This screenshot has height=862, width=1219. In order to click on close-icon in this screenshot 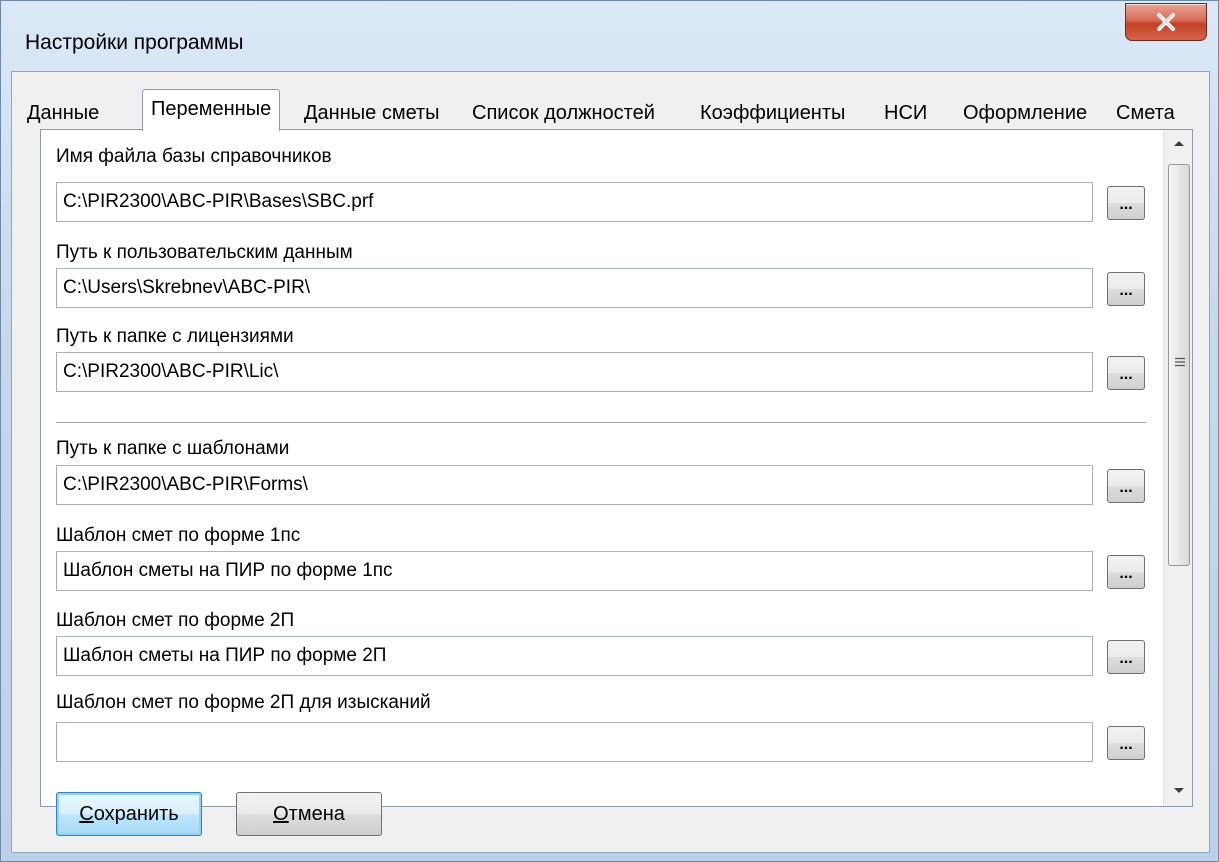, I will do `click(1166, 22)`.